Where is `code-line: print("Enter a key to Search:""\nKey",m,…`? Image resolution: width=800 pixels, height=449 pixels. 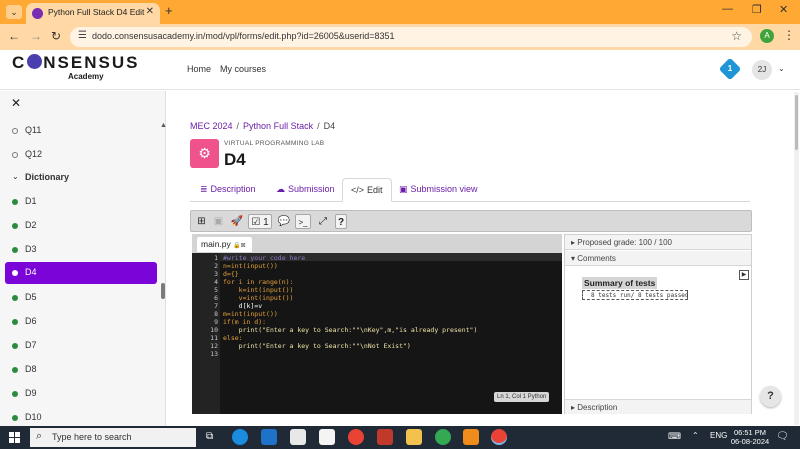 code-line: print("Enter a key to Search:""\nKey",m,… is located at coordinates (350, 330).